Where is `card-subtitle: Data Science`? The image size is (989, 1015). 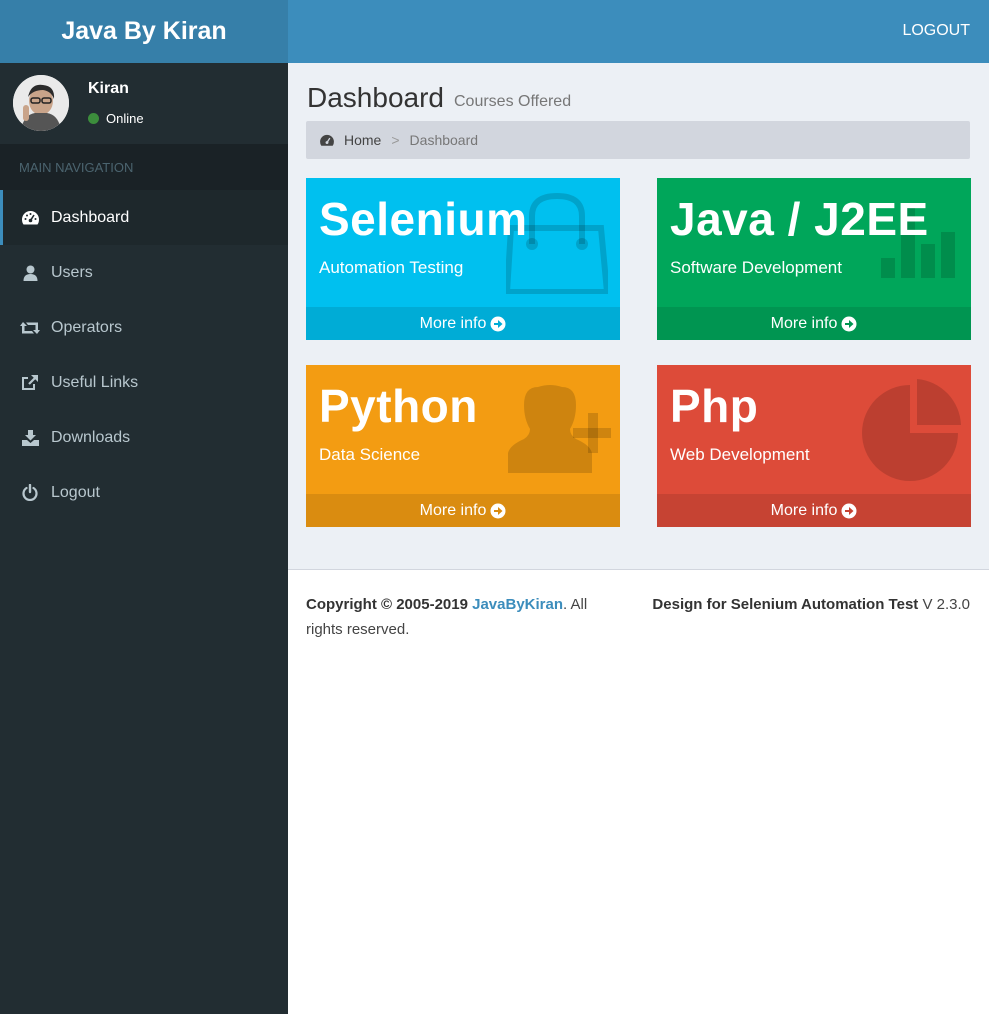
card-subtitle: Data Science is located at coordinates (370, 454).